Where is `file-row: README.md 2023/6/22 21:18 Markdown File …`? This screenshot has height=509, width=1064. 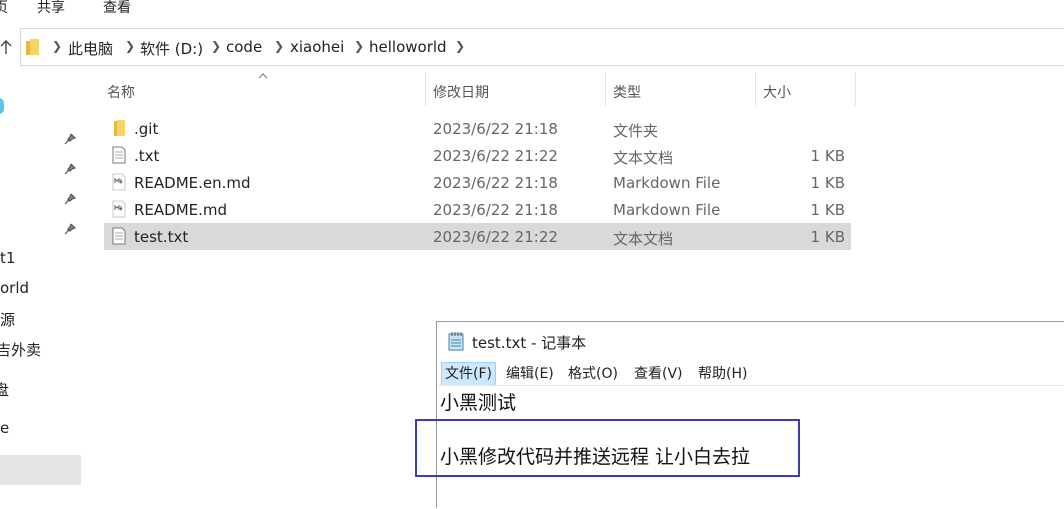
file-row: README.md 2023/6/22 21:18 Markdown File … is located at coordinates (477, 209).